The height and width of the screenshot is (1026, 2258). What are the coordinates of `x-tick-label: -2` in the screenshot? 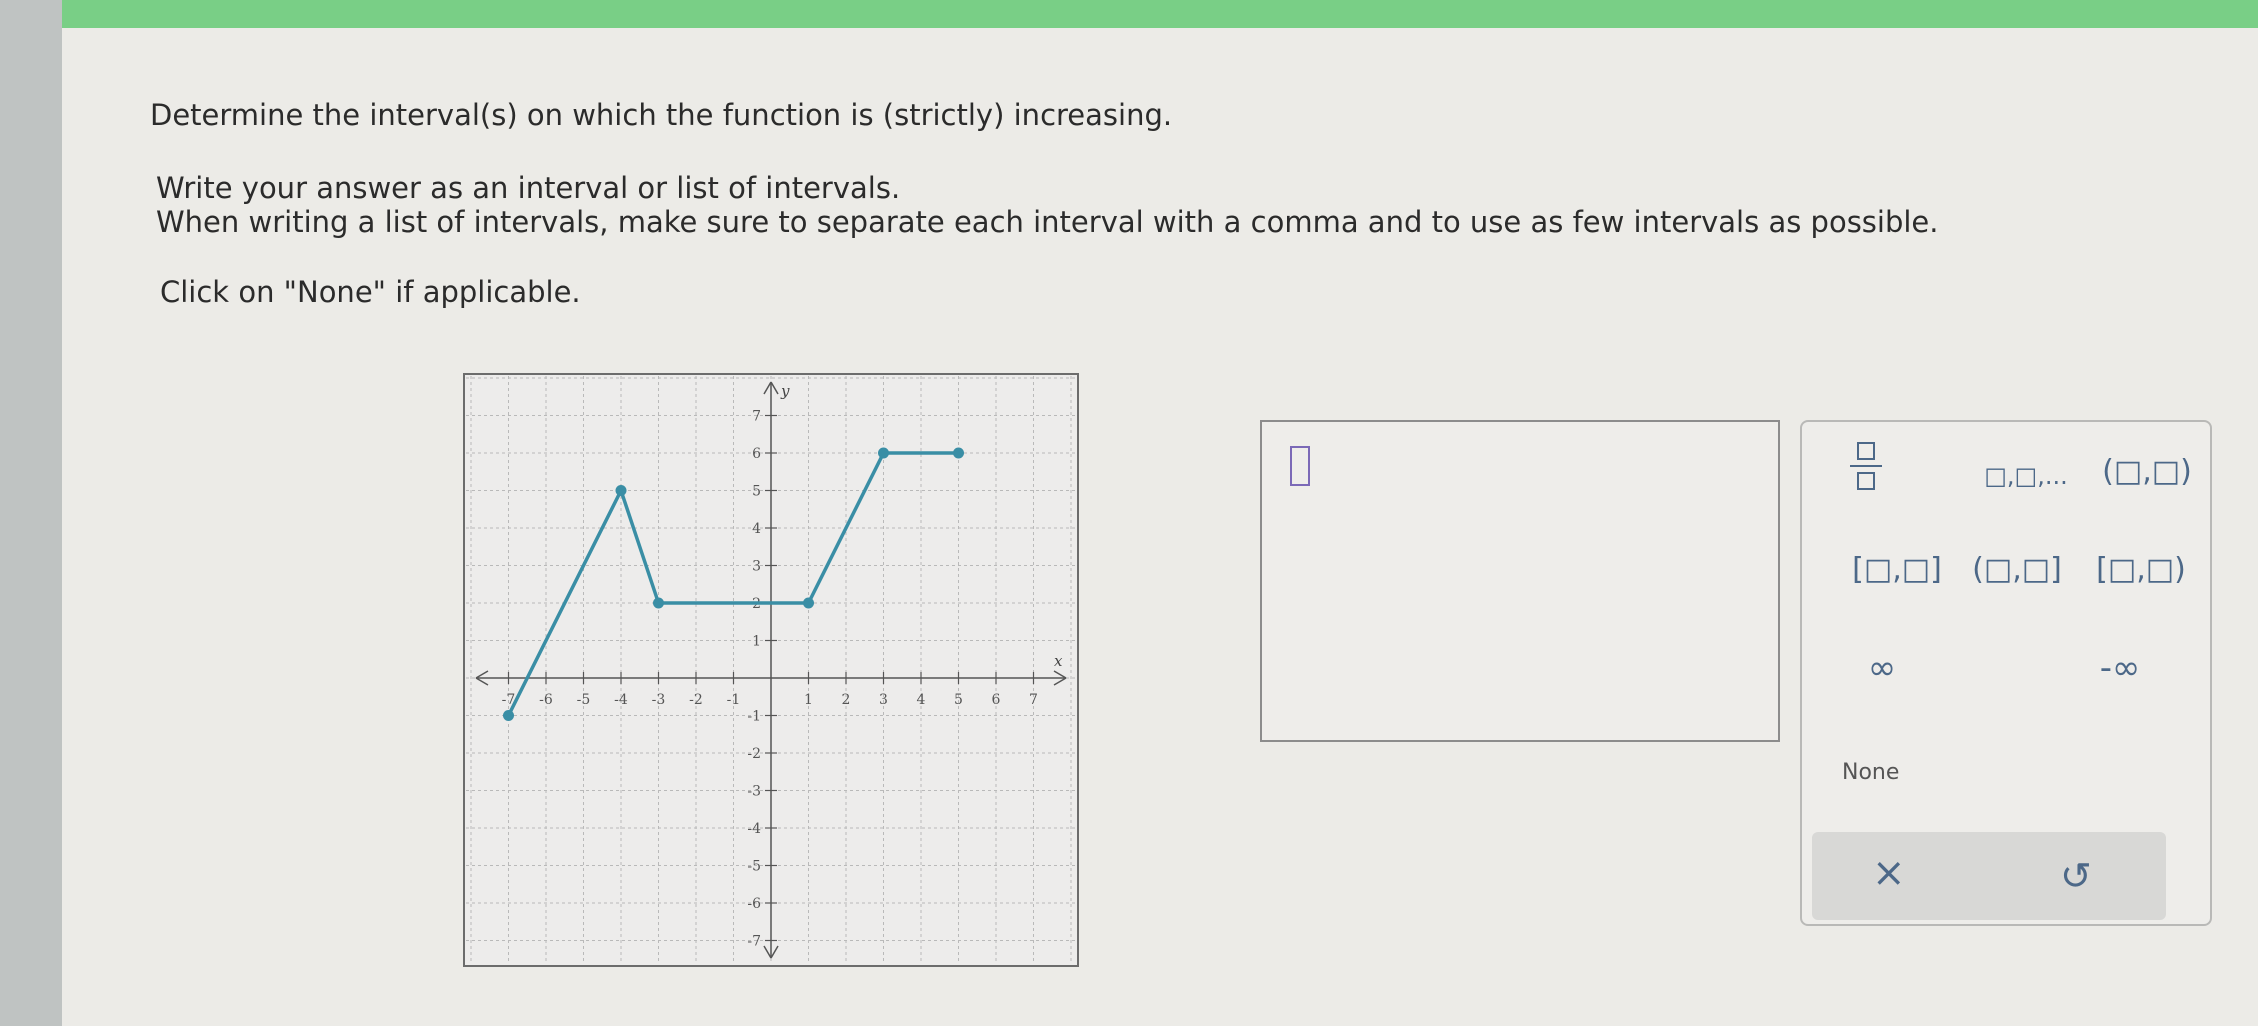 It's located at (696, 700).